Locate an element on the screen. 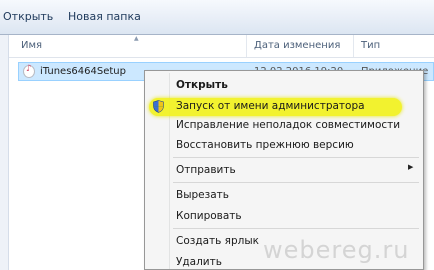  menu-item-troubleshoot-compatibility: Исправление неполадок совместимости is located at coordinates (288, 125).